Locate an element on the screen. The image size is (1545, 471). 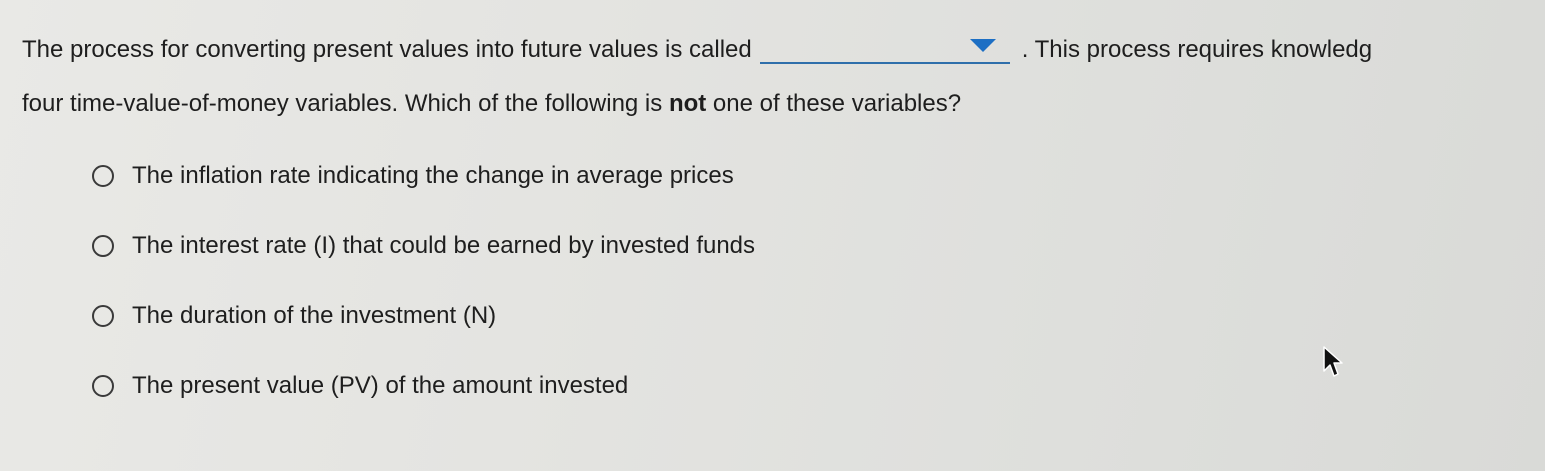
option-duration: The duration of the investment (N) is located at coordinates (423, 316).